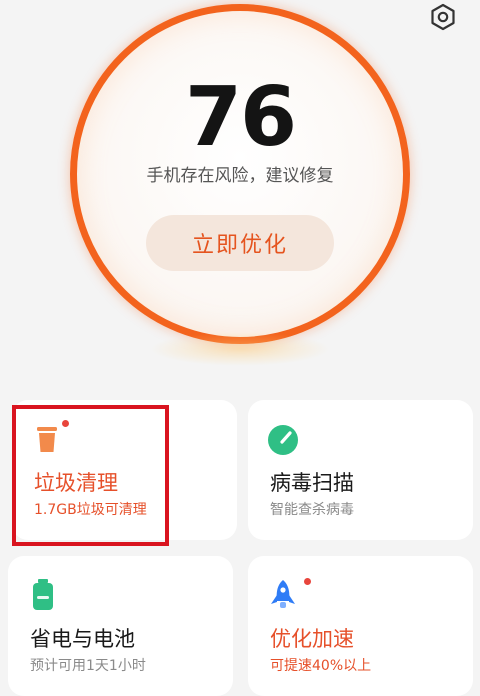 This screenshot has width=480, height=696. What do you see at coordinates (312, 510) in the screenshot?
I see `card-subtitle: 智能查杀病毒` at bounding box center [312, 510].